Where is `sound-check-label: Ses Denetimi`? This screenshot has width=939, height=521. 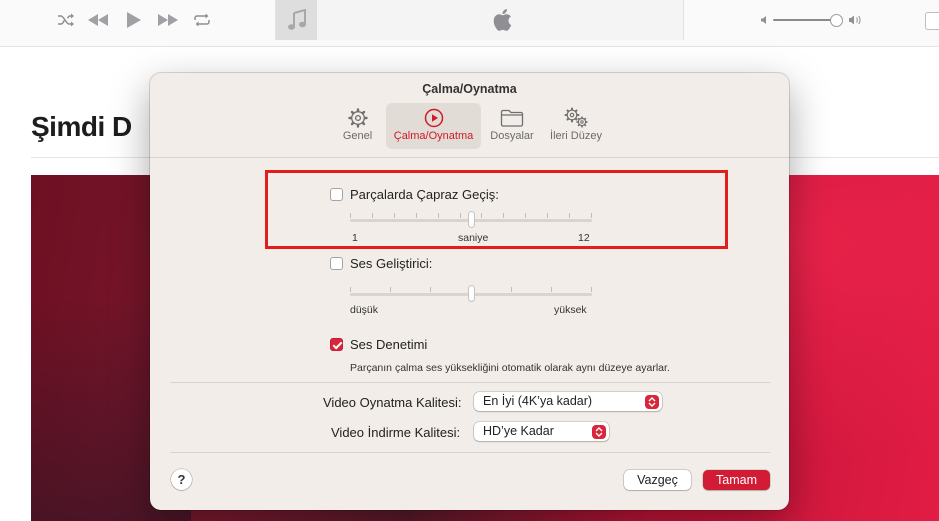 sound-check-label: Ses Denetimi is located at coordinates (389, 344).